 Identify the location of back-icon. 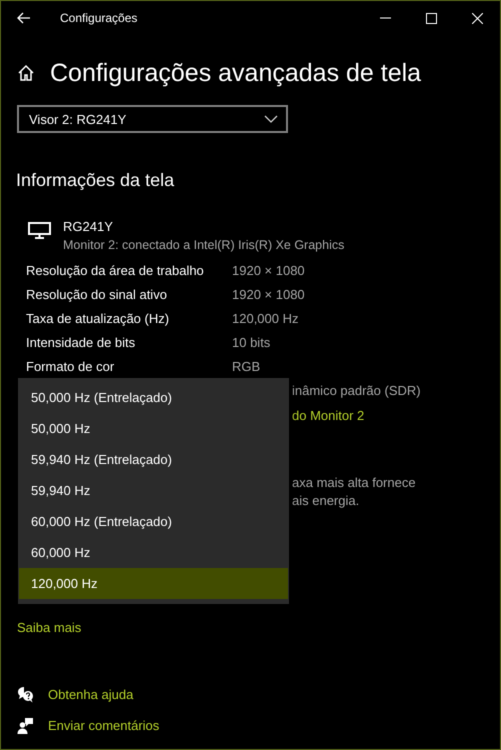
(24, 18).